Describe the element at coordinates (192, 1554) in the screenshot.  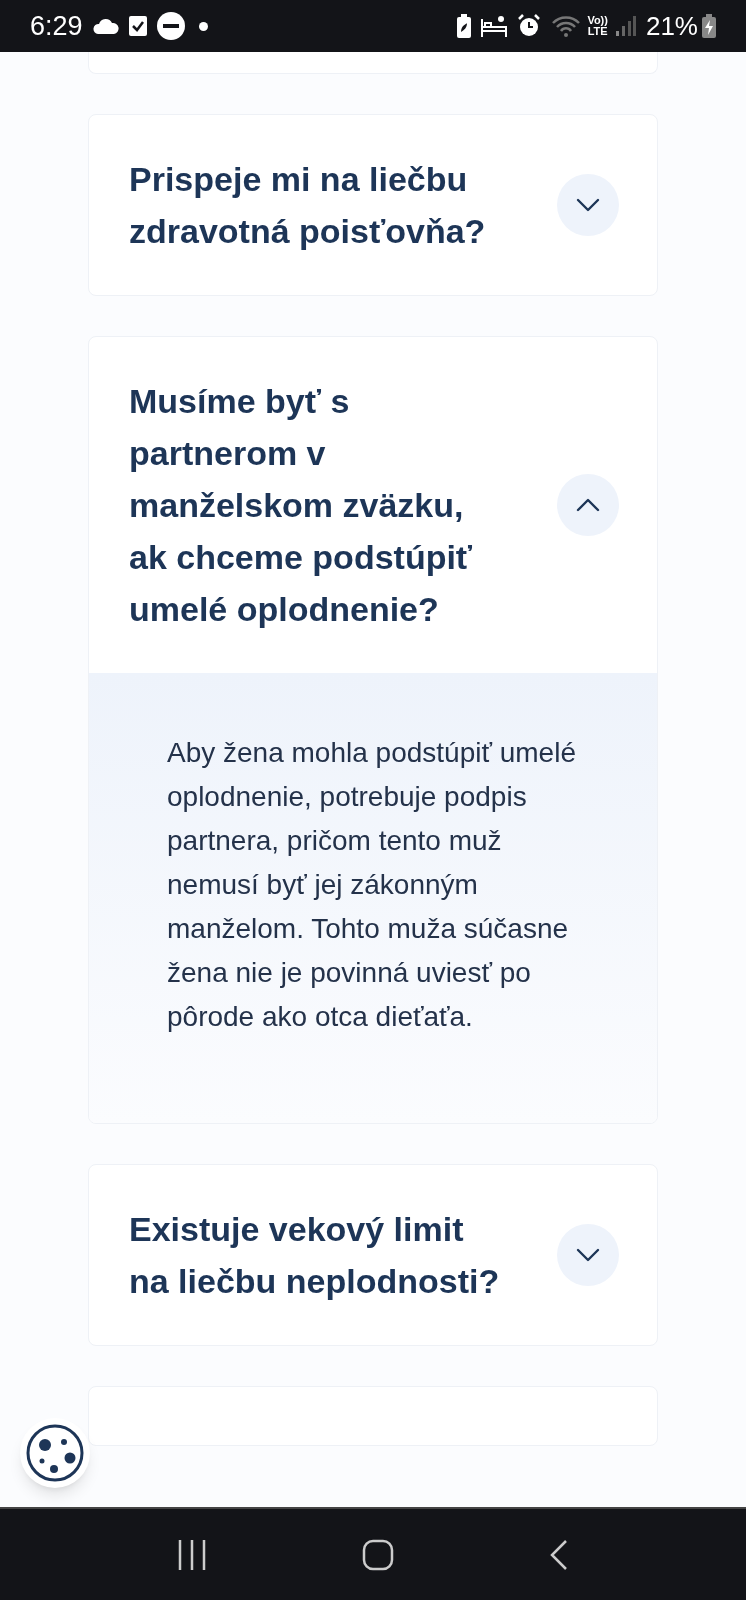
I see `recent-apps-icon` at that location.